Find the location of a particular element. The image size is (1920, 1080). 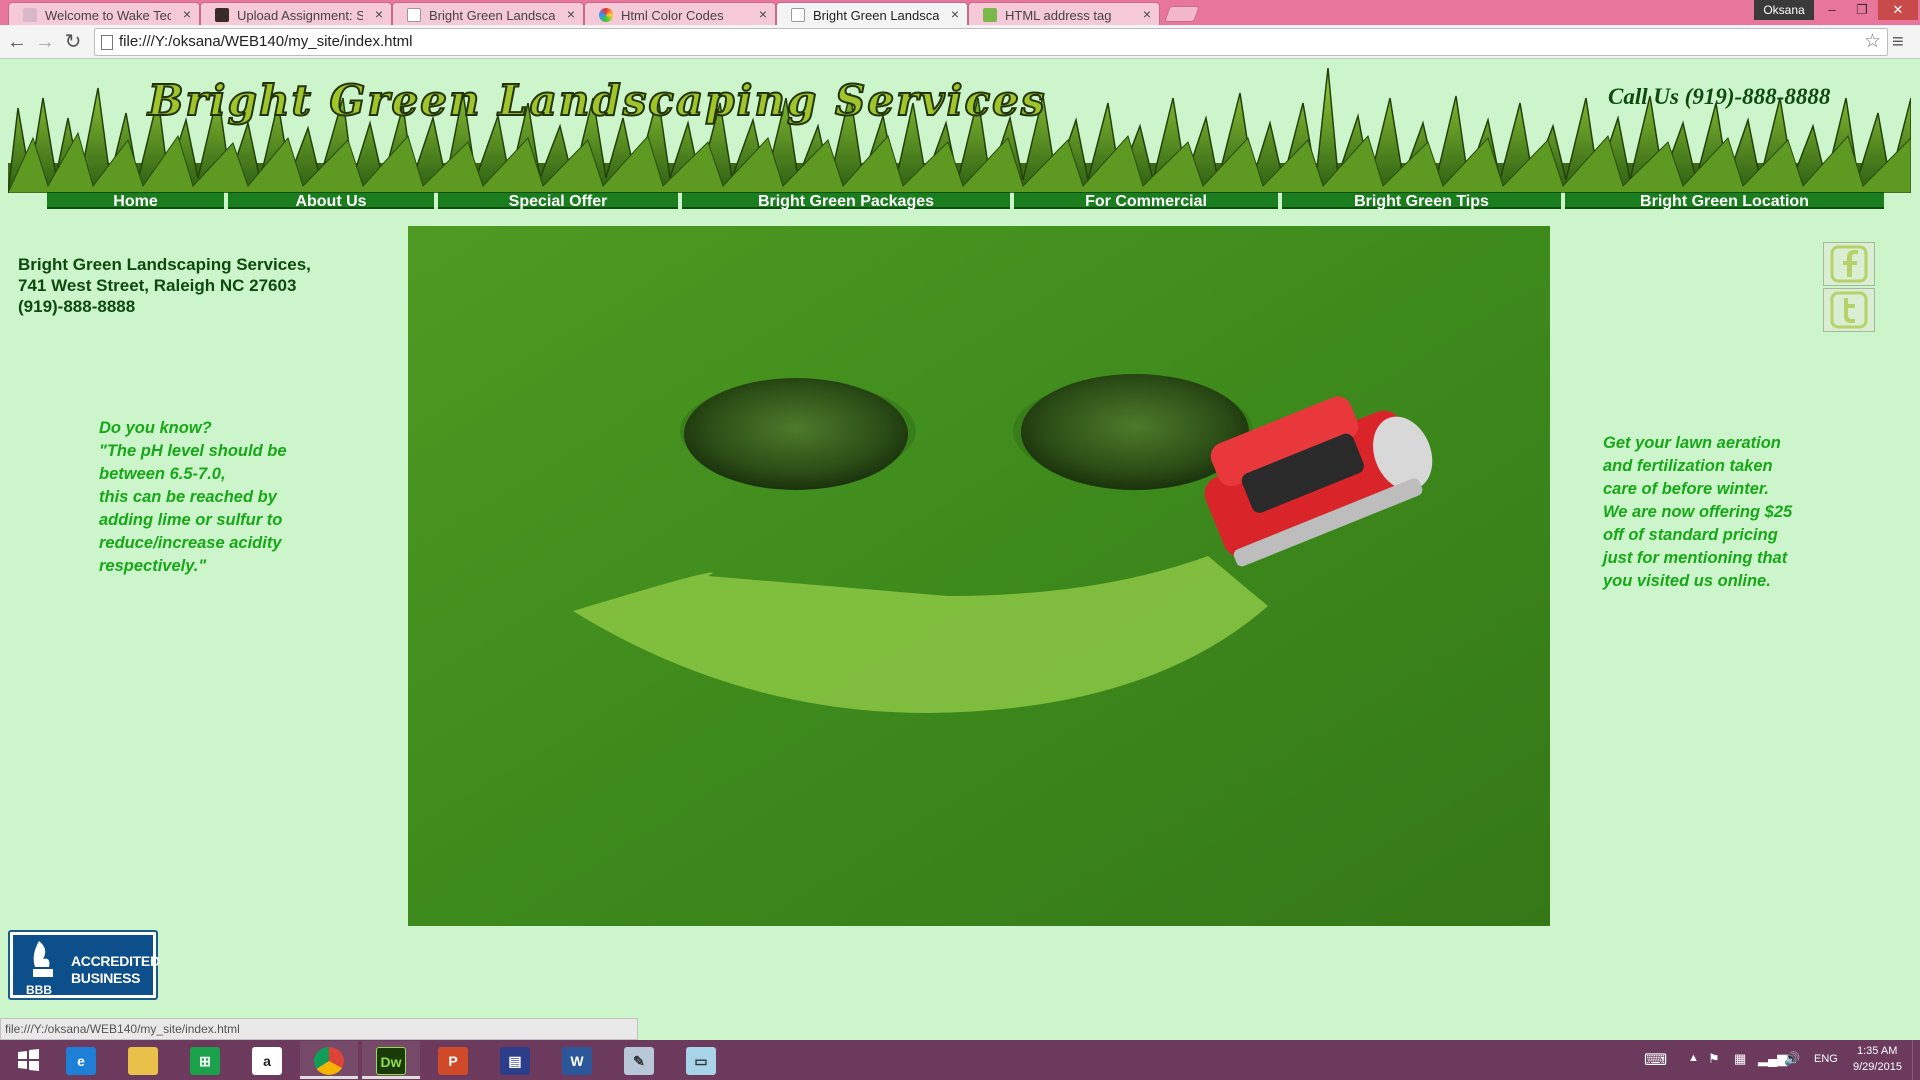

reload-icon: ↻ is located at coordinates (73, 42).